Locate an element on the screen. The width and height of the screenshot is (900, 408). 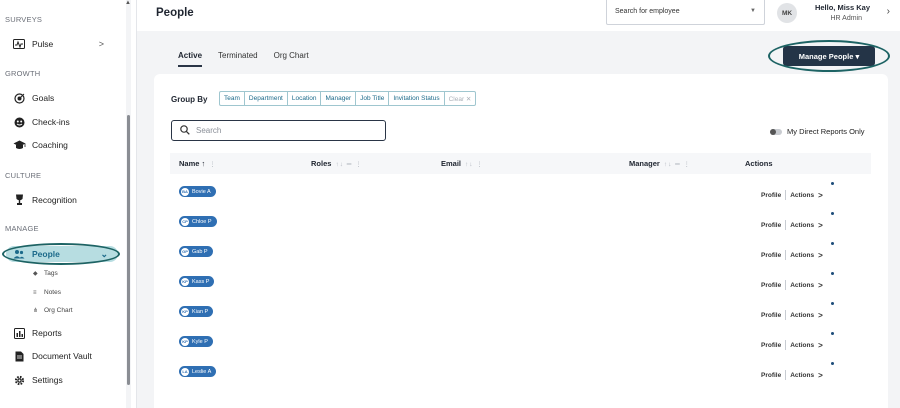
sidebar-item-coaching: Coaching is located at coordinates (60, 145).